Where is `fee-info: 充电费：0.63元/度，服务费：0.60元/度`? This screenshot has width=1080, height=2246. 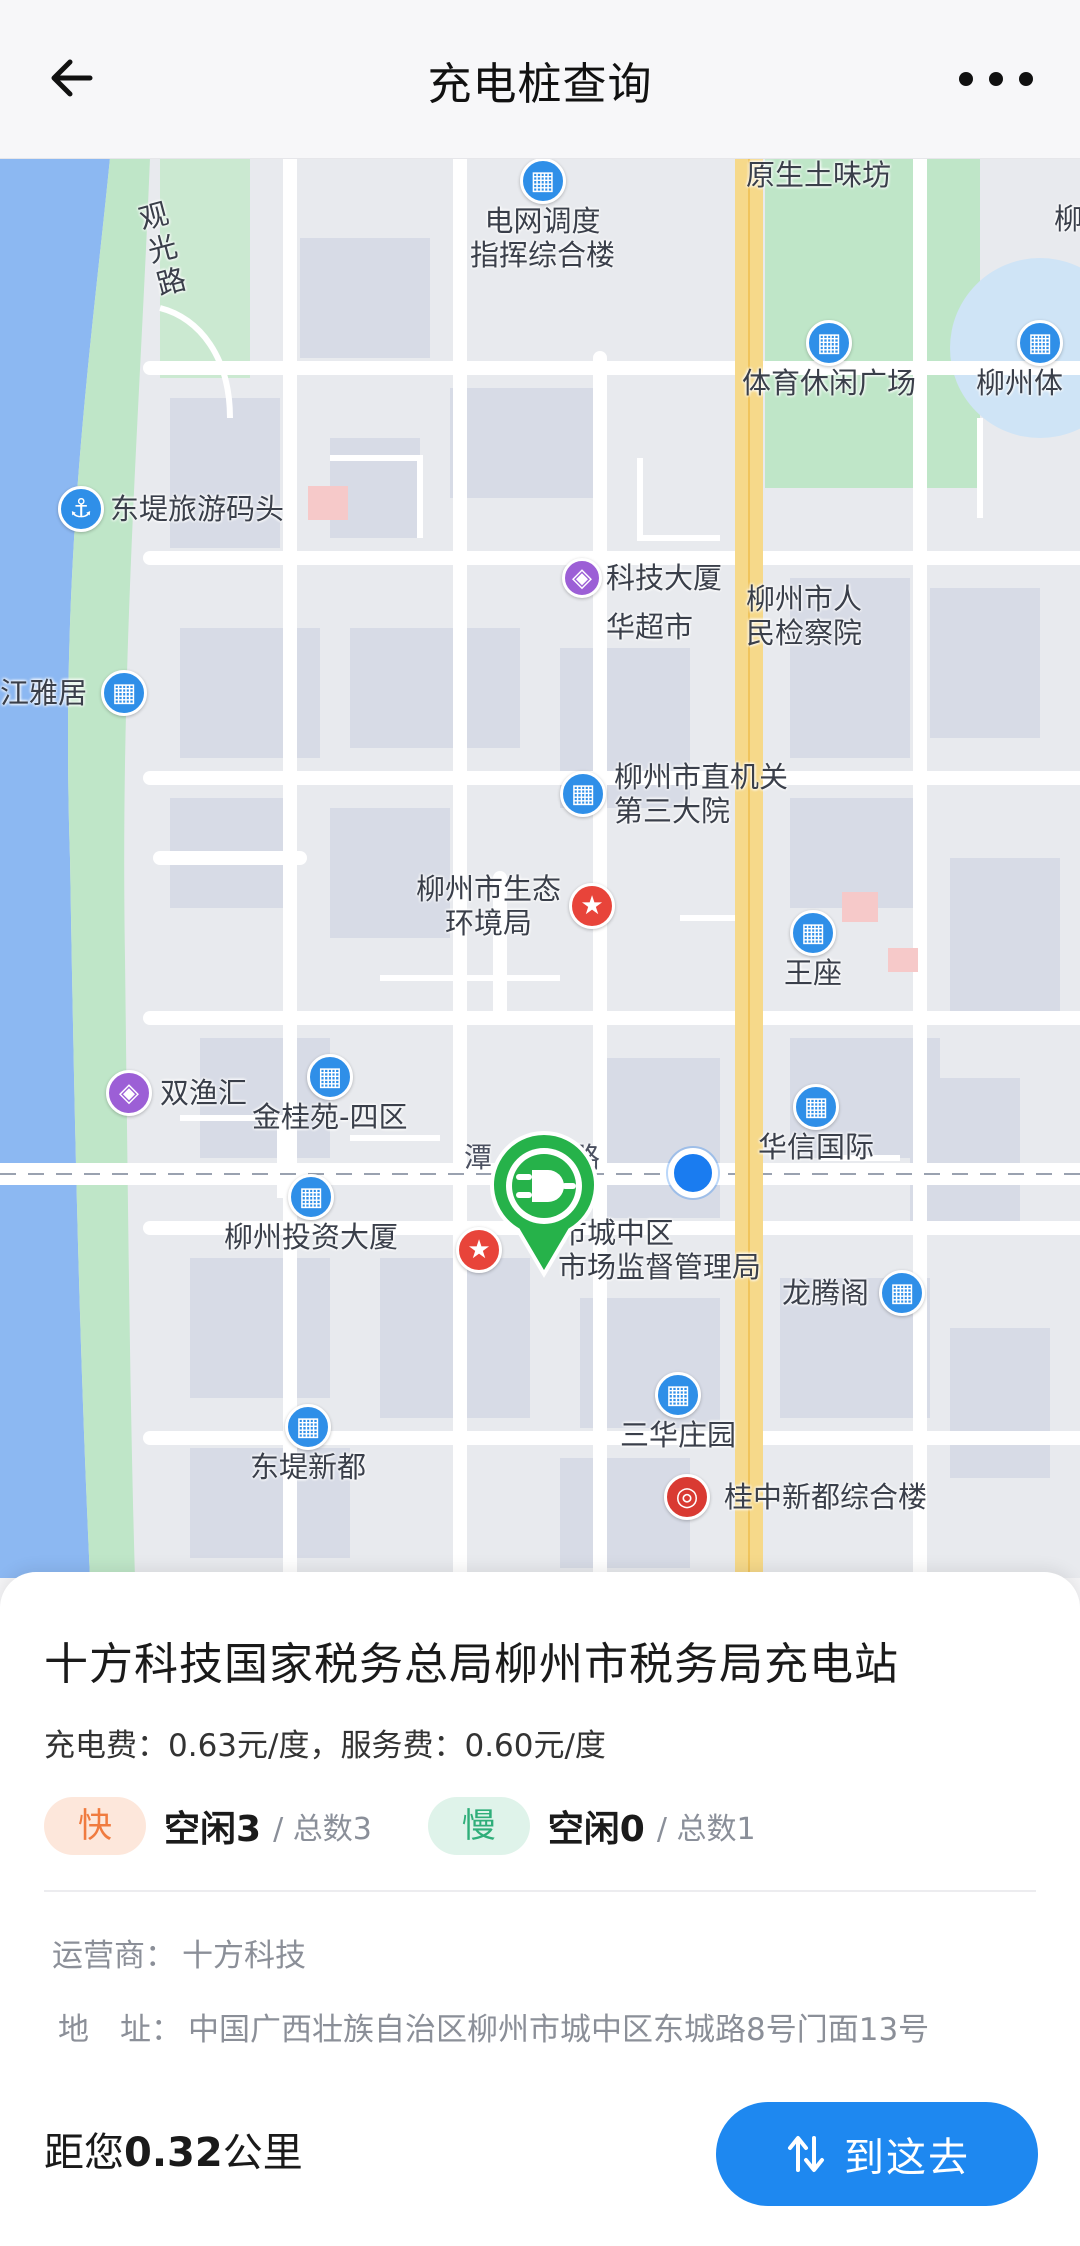
fee-info: 充电费：0.63元/度，服务费：0.60元/度 is located at coordinates (325, 1742).